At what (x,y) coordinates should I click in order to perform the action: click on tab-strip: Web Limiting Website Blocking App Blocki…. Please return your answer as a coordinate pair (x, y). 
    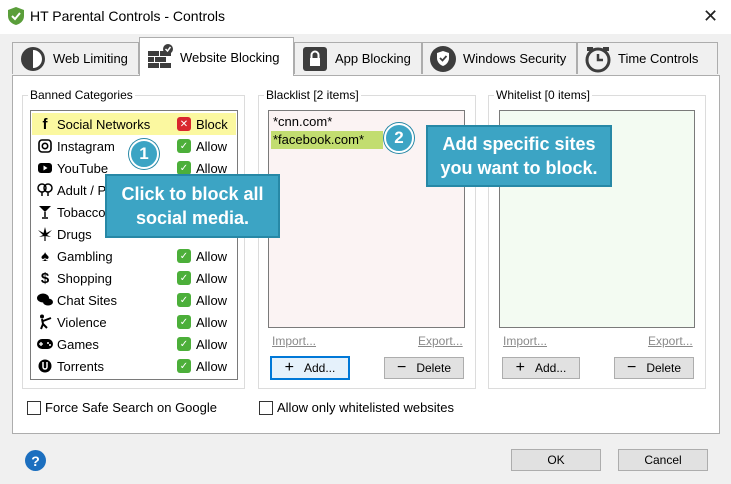
    Looking at the image, I should click on (365, 55).